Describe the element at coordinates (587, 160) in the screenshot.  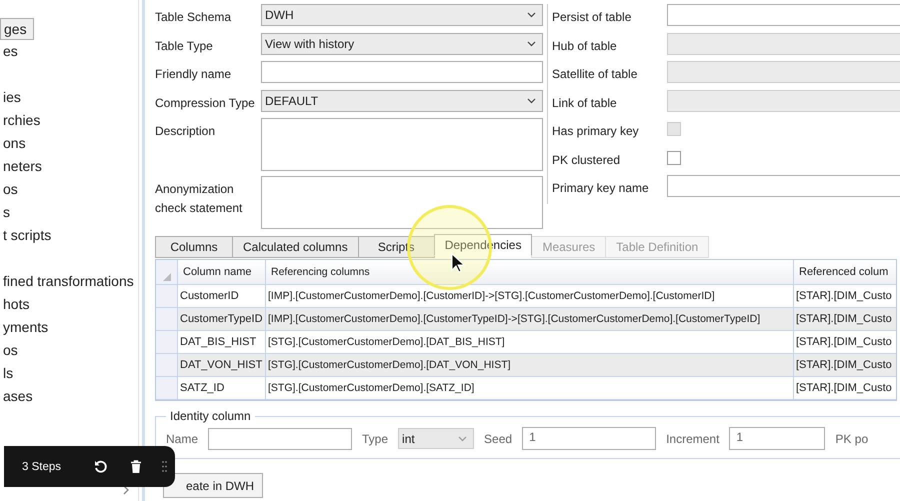
I see `field-label: PK clustered` at that location.